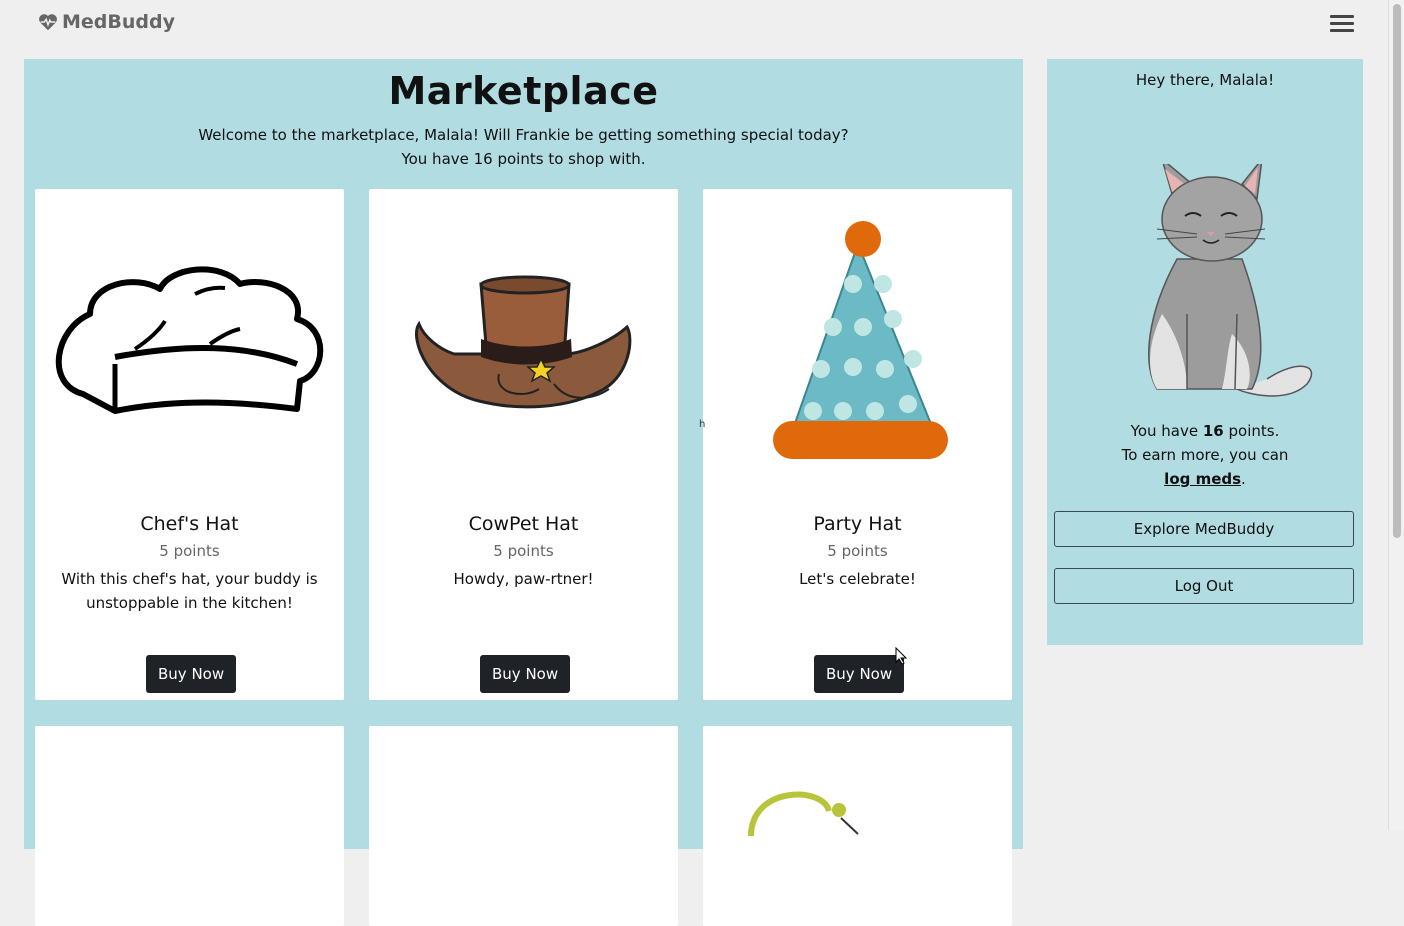  What do you see at coordinates (523, 91) in the screenshot?
I see `page-title: Marketplace` at bounding box center [523, 91].